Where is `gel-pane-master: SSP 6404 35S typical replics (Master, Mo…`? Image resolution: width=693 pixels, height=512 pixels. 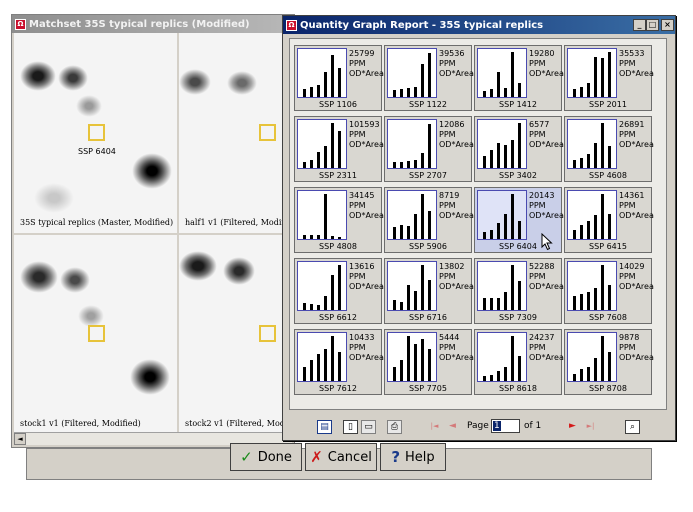
gel-pane-master: SSP 6404 35S typical replics (Master, Mo… is located at coordinates (95, 133).